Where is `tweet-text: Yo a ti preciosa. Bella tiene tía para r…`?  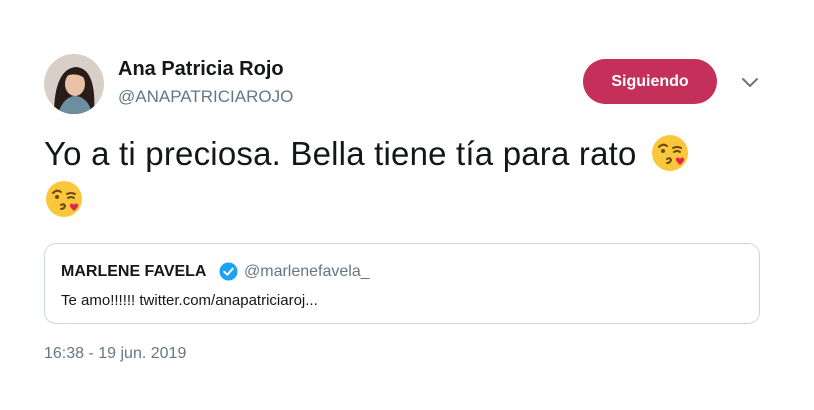 tweet-text: Yo a ti preciosa. Bella tiene tía para r… is located at coordinates (340, 153).